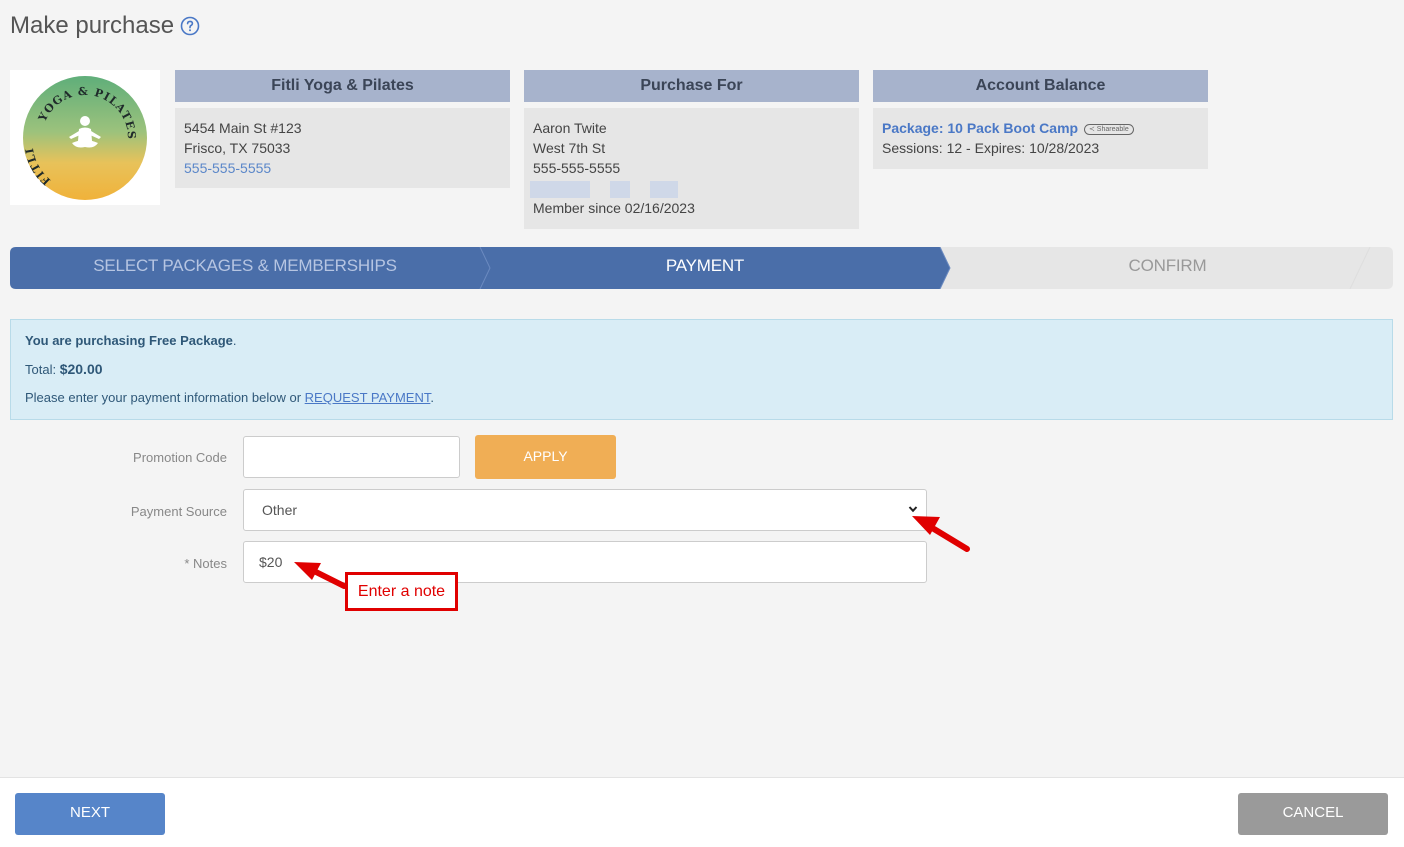 The image size is (1404, 847). I want to click on sessions-count: Sessions: 12 -, so click(926, 148).